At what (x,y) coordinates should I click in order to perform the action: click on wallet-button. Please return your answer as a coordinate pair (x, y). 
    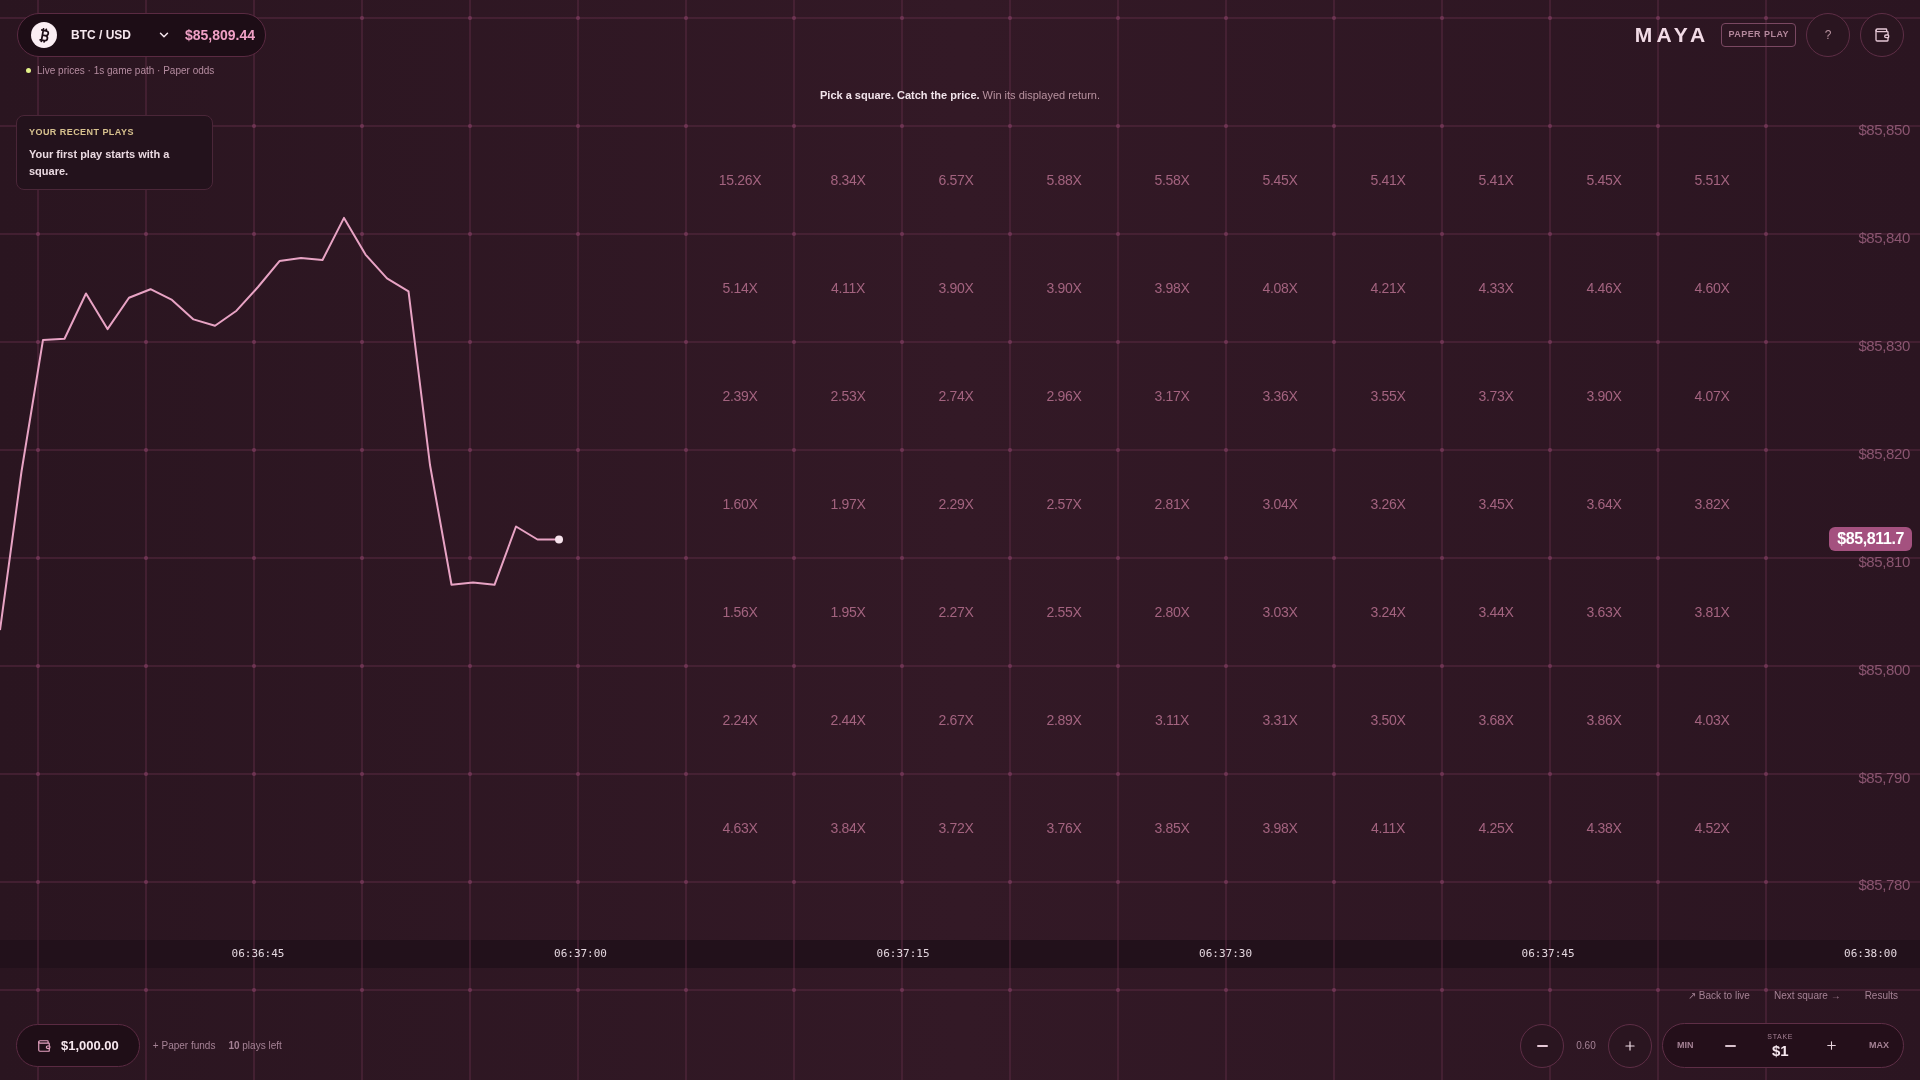
    Looking at the image, I should click on (1882, 35).